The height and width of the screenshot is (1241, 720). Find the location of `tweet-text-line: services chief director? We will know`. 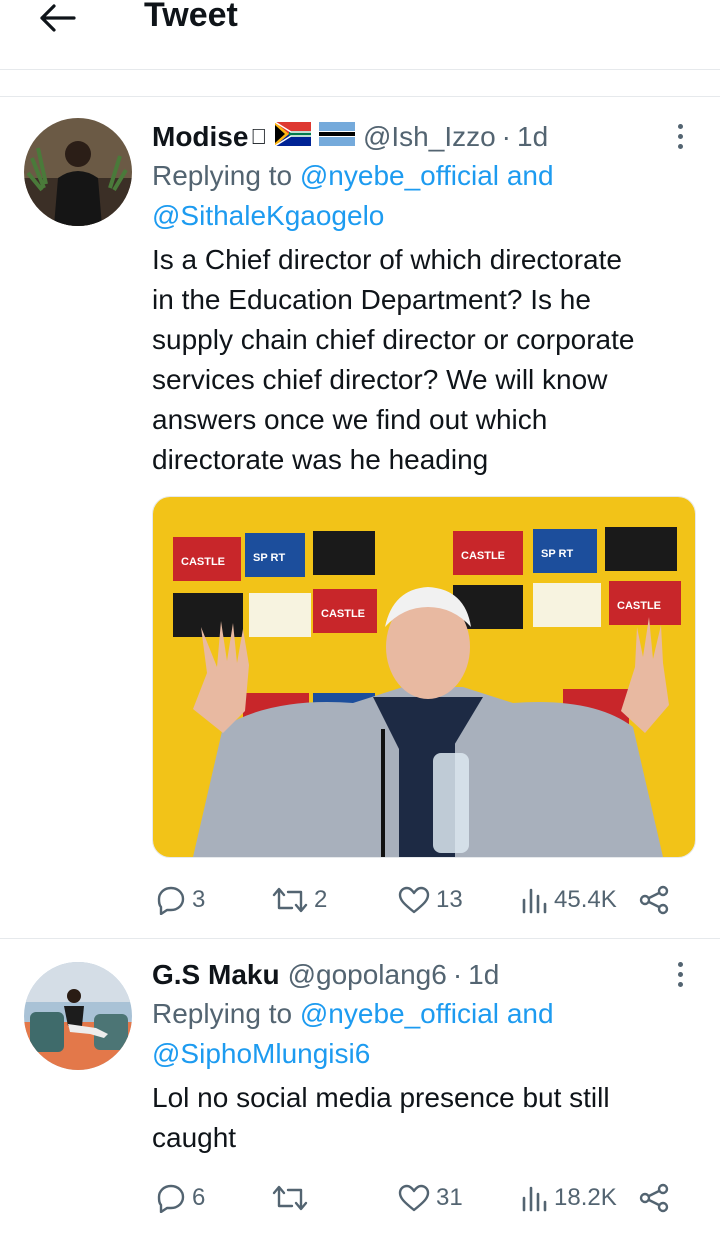

tweet-text-line: services chief director? We will know is located at coordinates (380, 379).